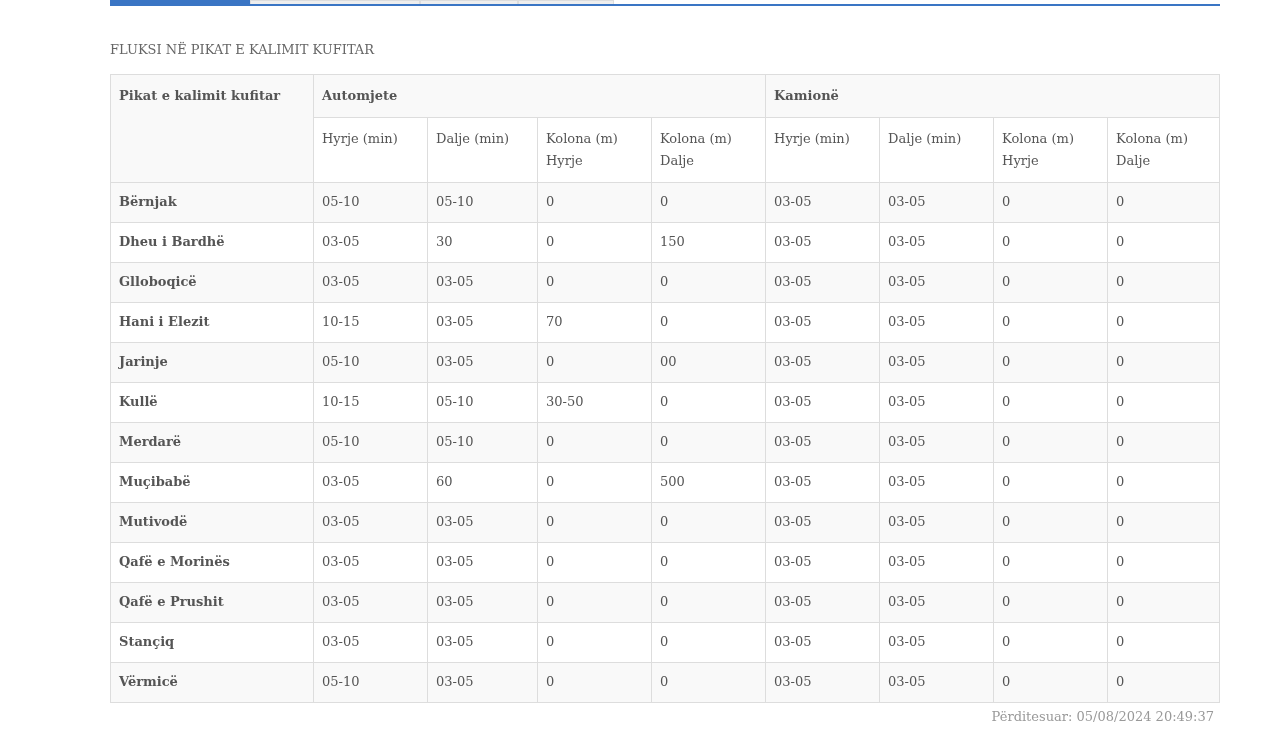 The height and width of the screenshot is (754, 1288). I want to click on crossing-name-cell: Jarinje, so click(212, 362).